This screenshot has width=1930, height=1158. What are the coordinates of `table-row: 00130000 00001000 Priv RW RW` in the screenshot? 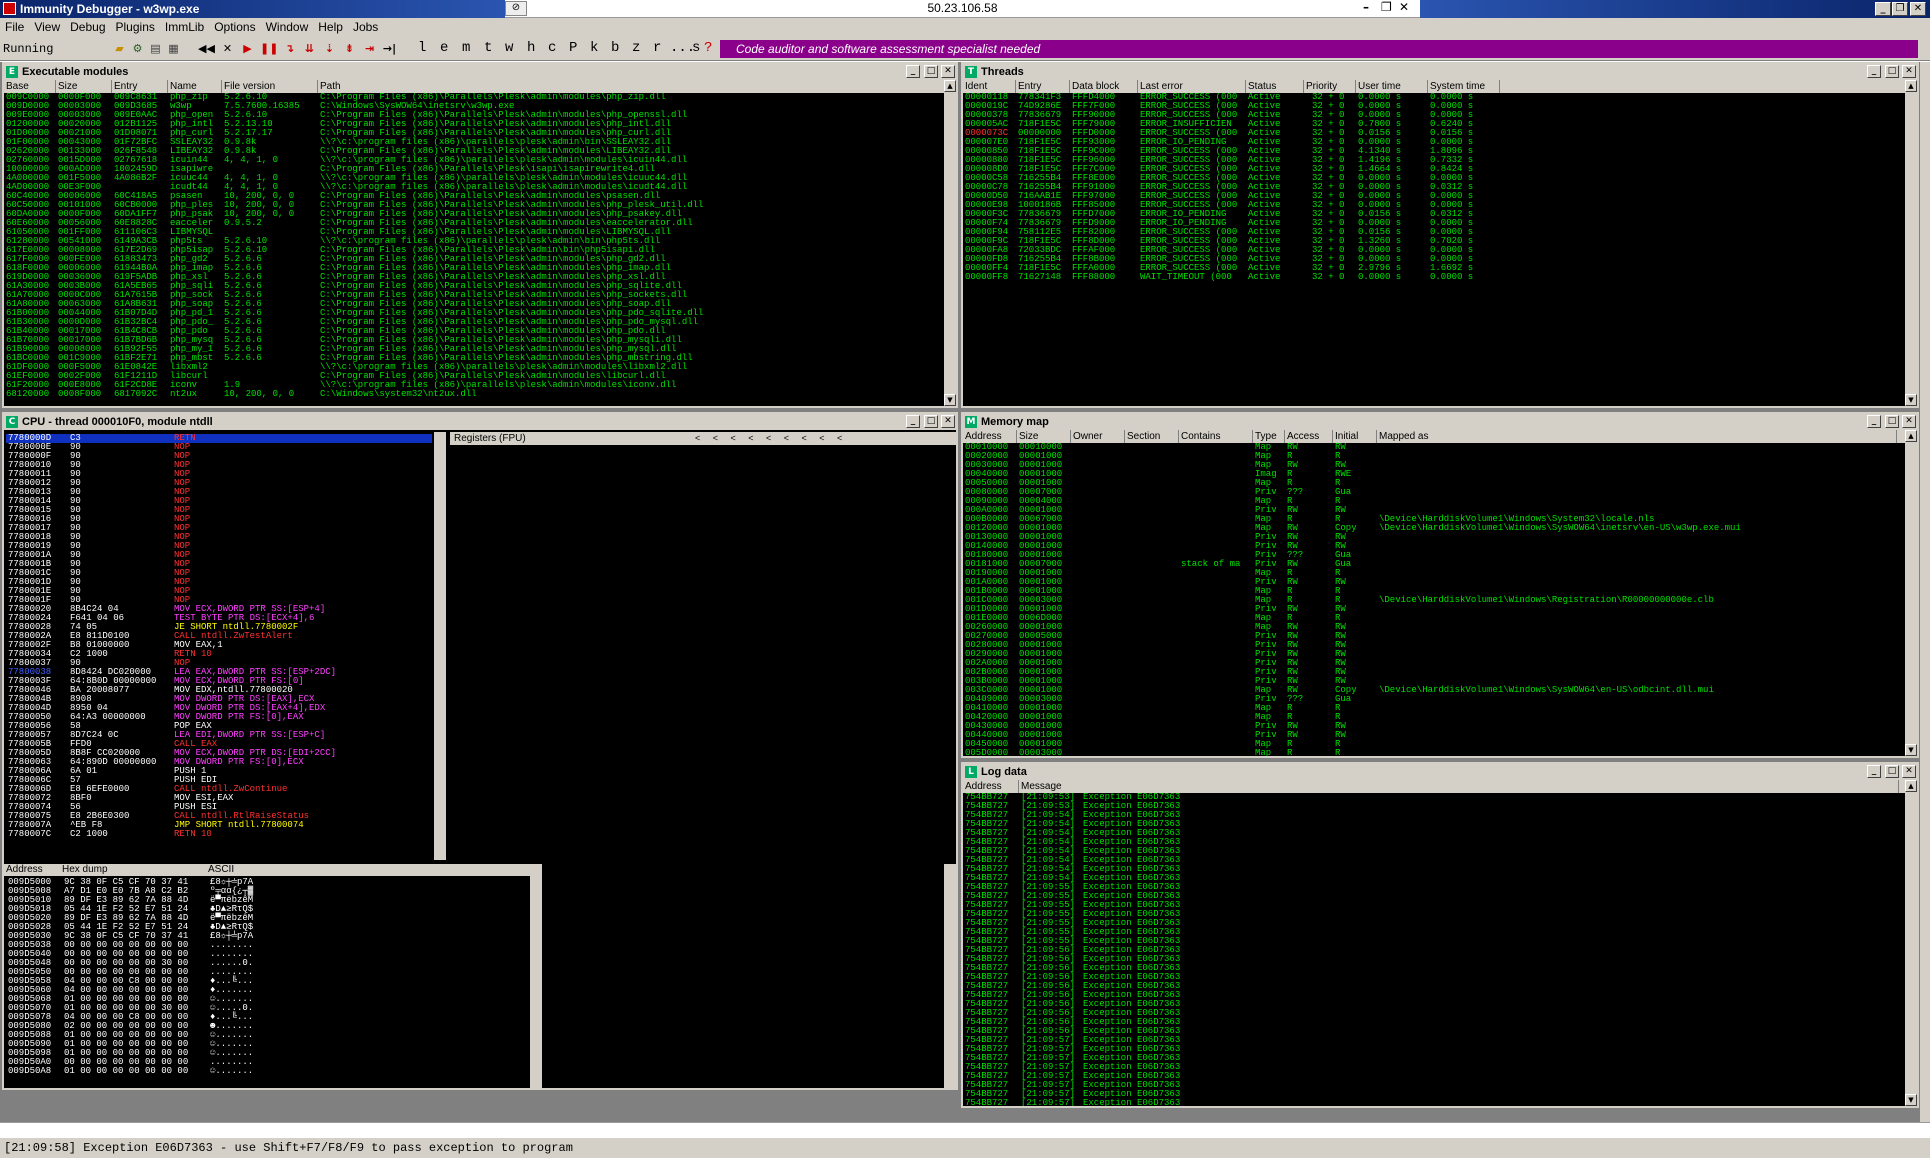 It's located at (1434, 537).